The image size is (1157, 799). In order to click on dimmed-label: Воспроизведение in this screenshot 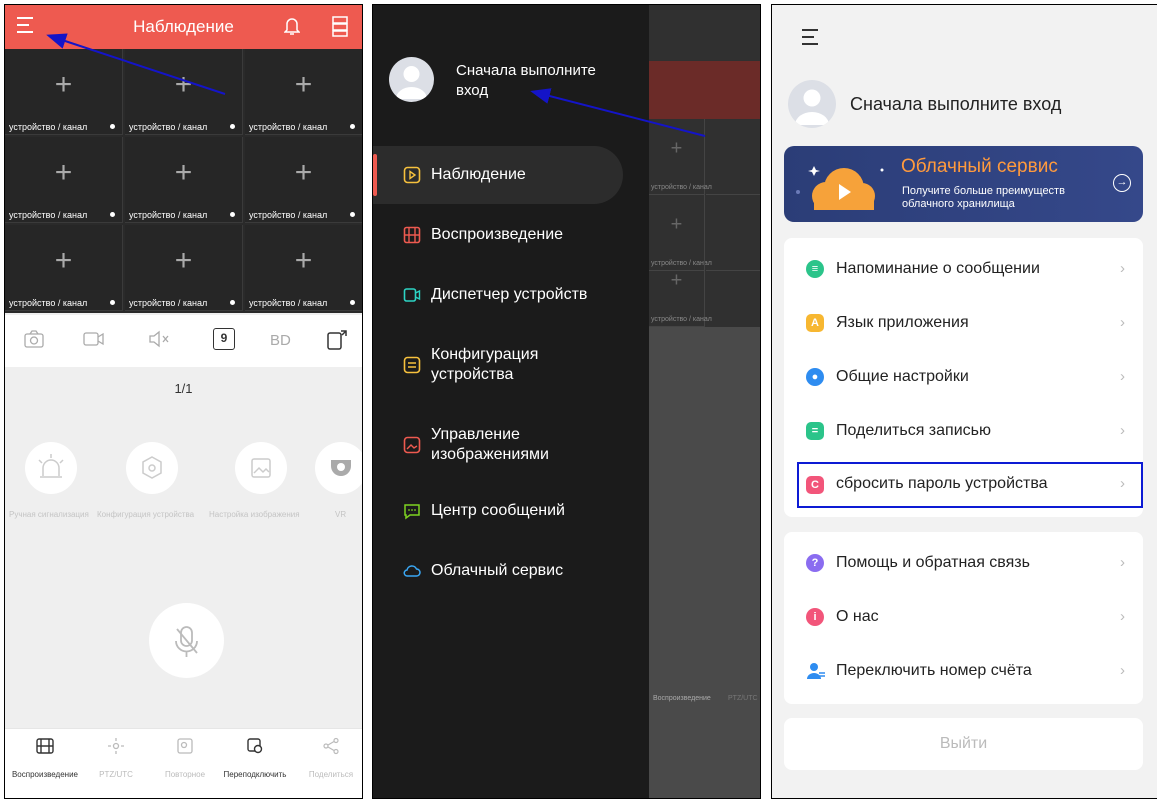, I will do `click(682, 698)`.